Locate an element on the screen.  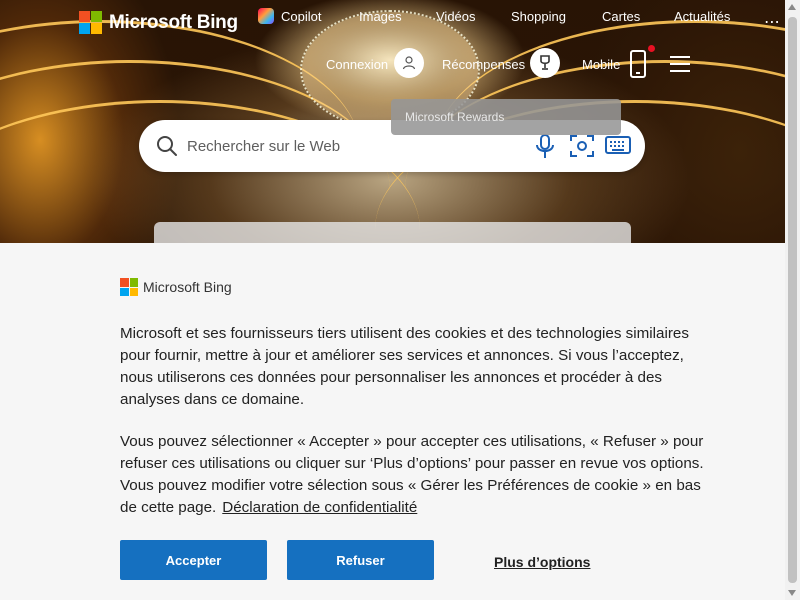
nav-shopping: Shopping is located at coordinates (538, 16).